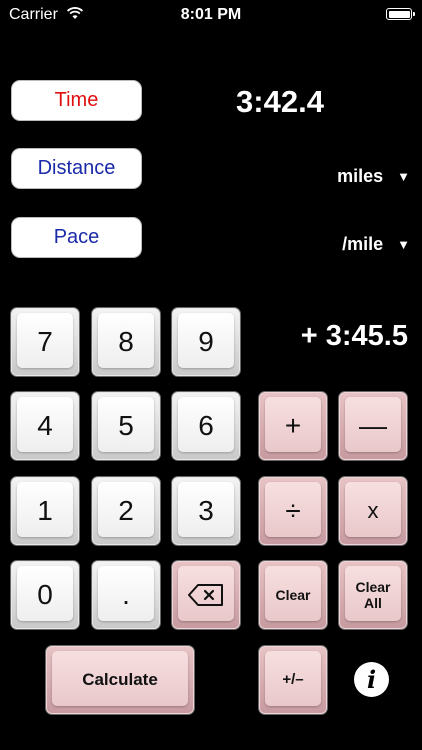  I want to click on pace-mode-button: Pace, so click(76, 237).